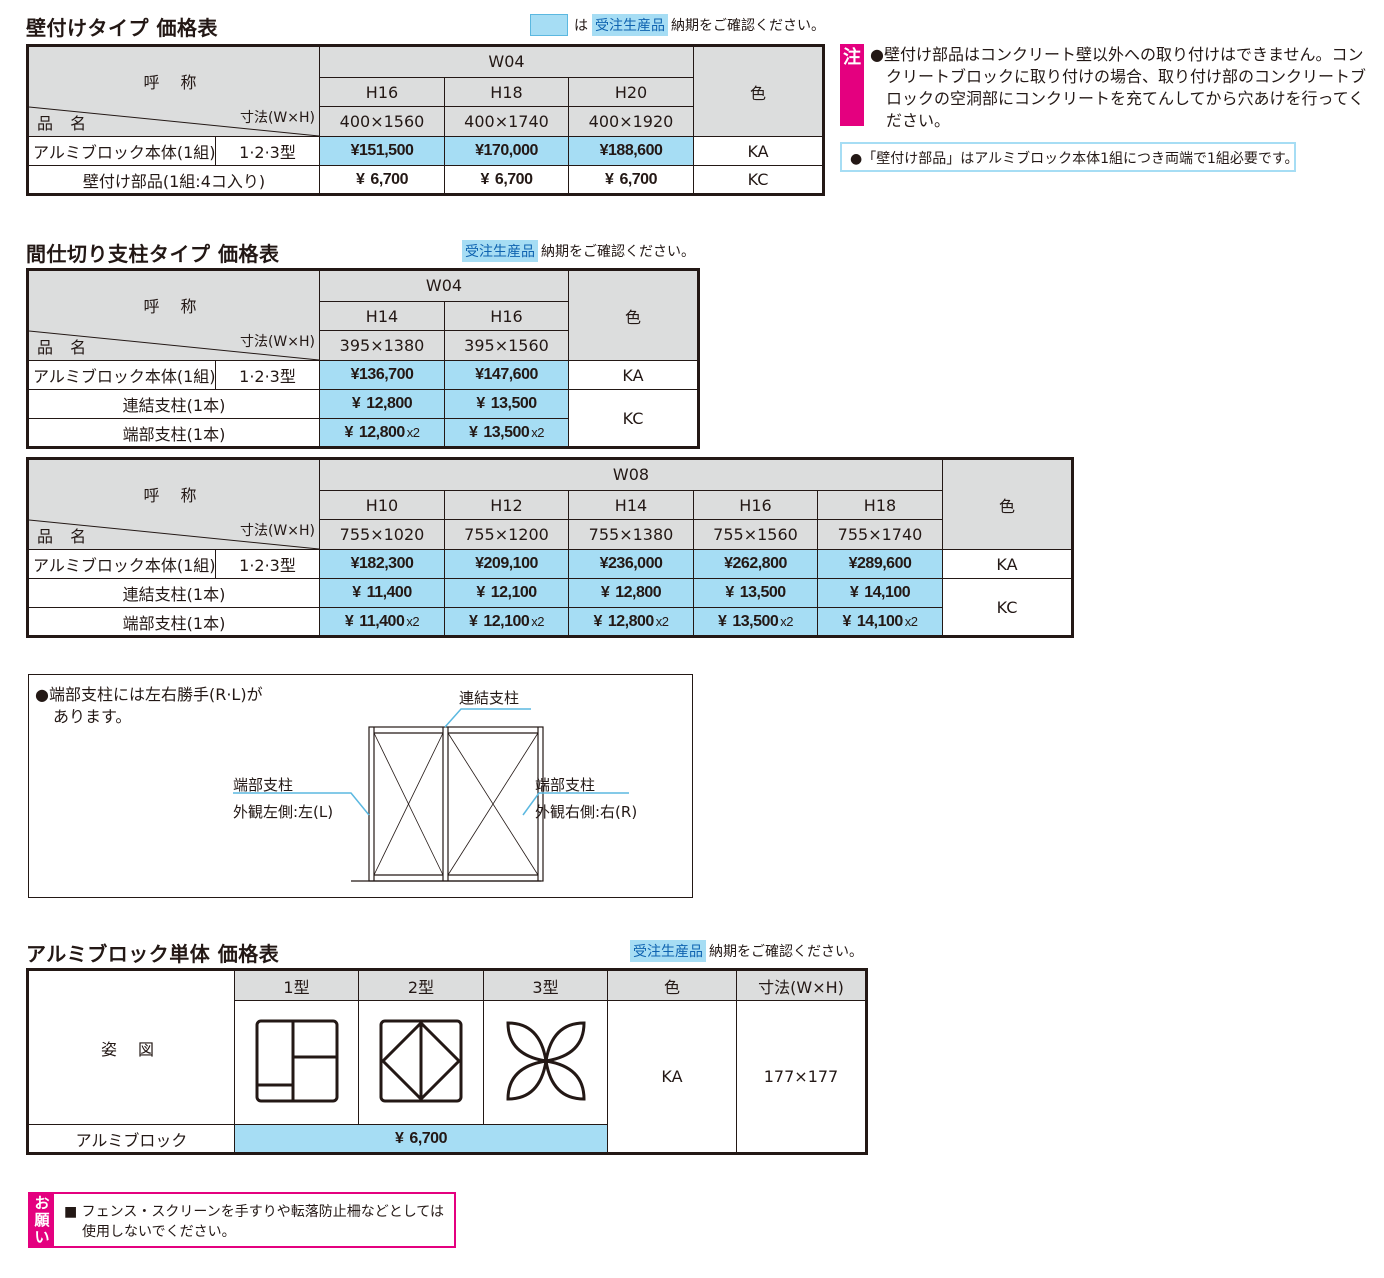 Image resolution: width=1384 pixels, height=1278 pixels. I want to click on row-name: 連結支柱(1本), so click(173, 593).